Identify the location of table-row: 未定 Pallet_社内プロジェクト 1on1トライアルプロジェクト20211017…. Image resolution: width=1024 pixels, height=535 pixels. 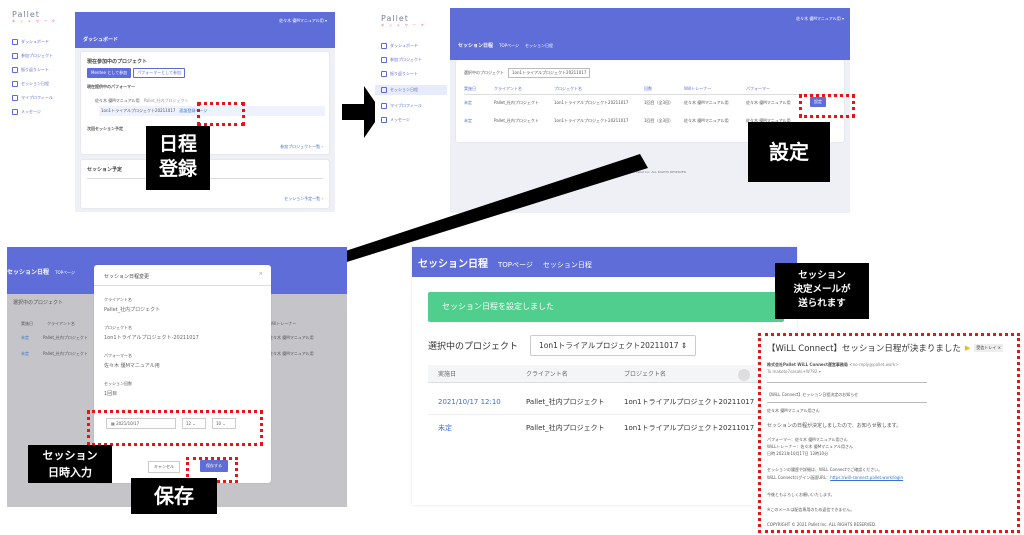
(627, 102).